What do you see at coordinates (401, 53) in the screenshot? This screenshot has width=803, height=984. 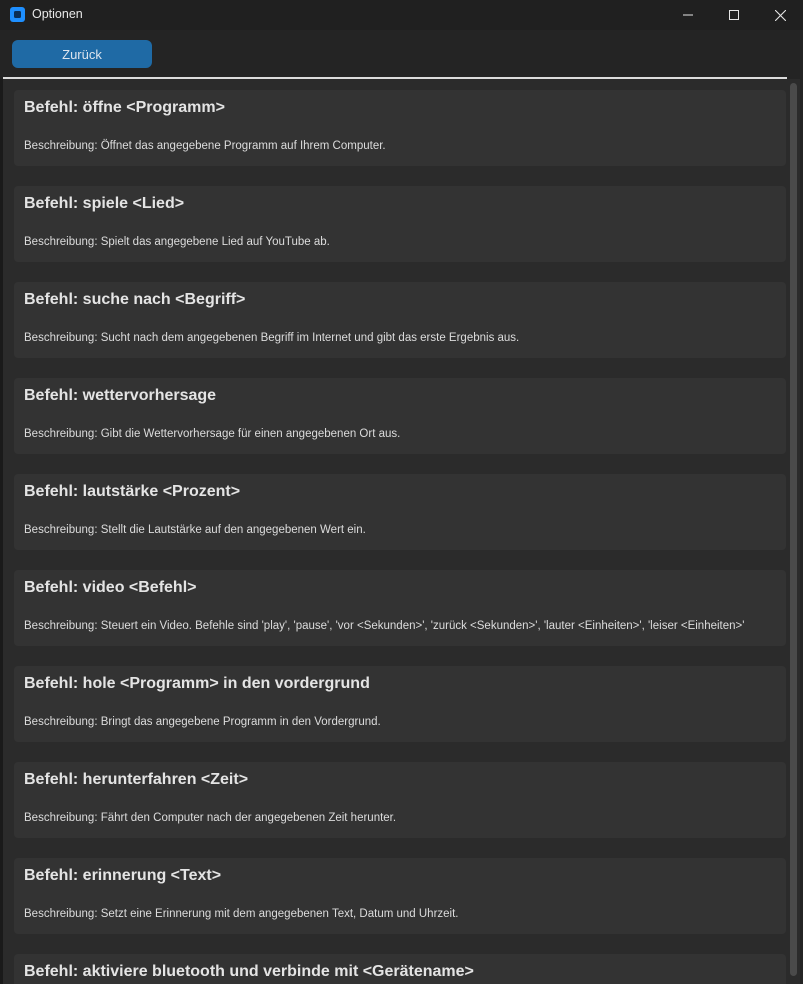 I see `top-toolbar: Zurück` at bounding box center [401, 53].